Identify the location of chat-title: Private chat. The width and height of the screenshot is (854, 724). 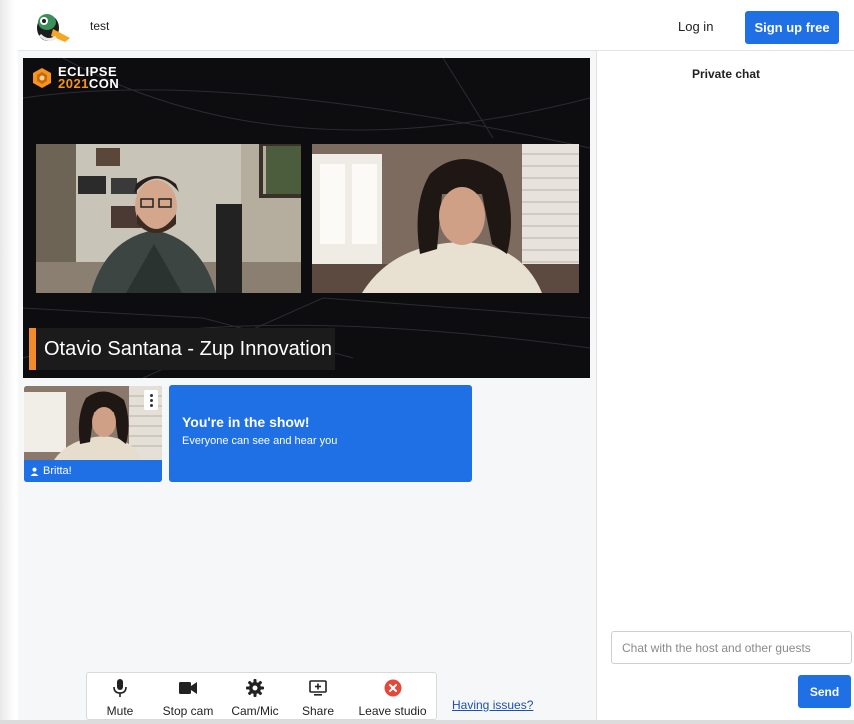
(726, 74).